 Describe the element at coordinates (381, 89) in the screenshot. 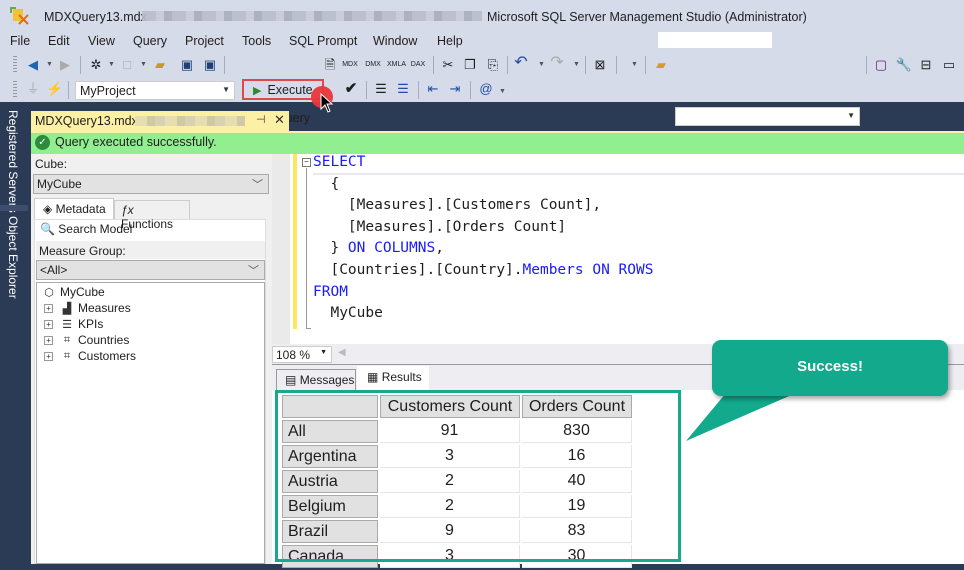

I see `results-to-text-icon: ☰` at that location.